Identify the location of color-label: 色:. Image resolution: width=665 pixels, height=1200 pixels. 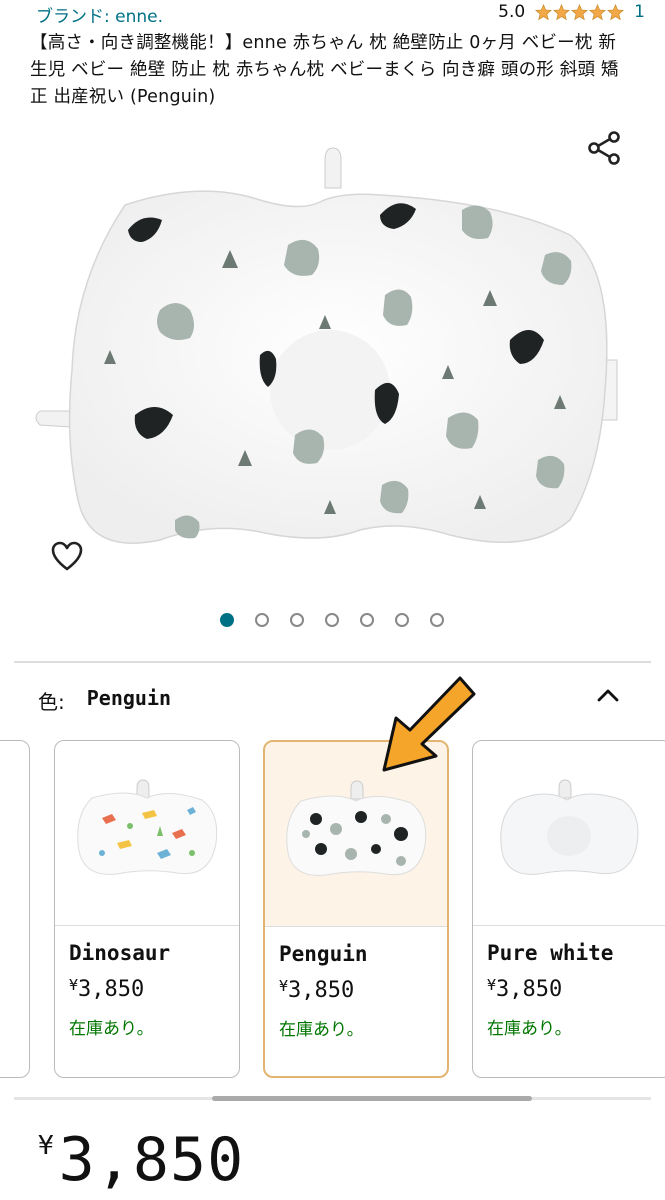
(51, 702).